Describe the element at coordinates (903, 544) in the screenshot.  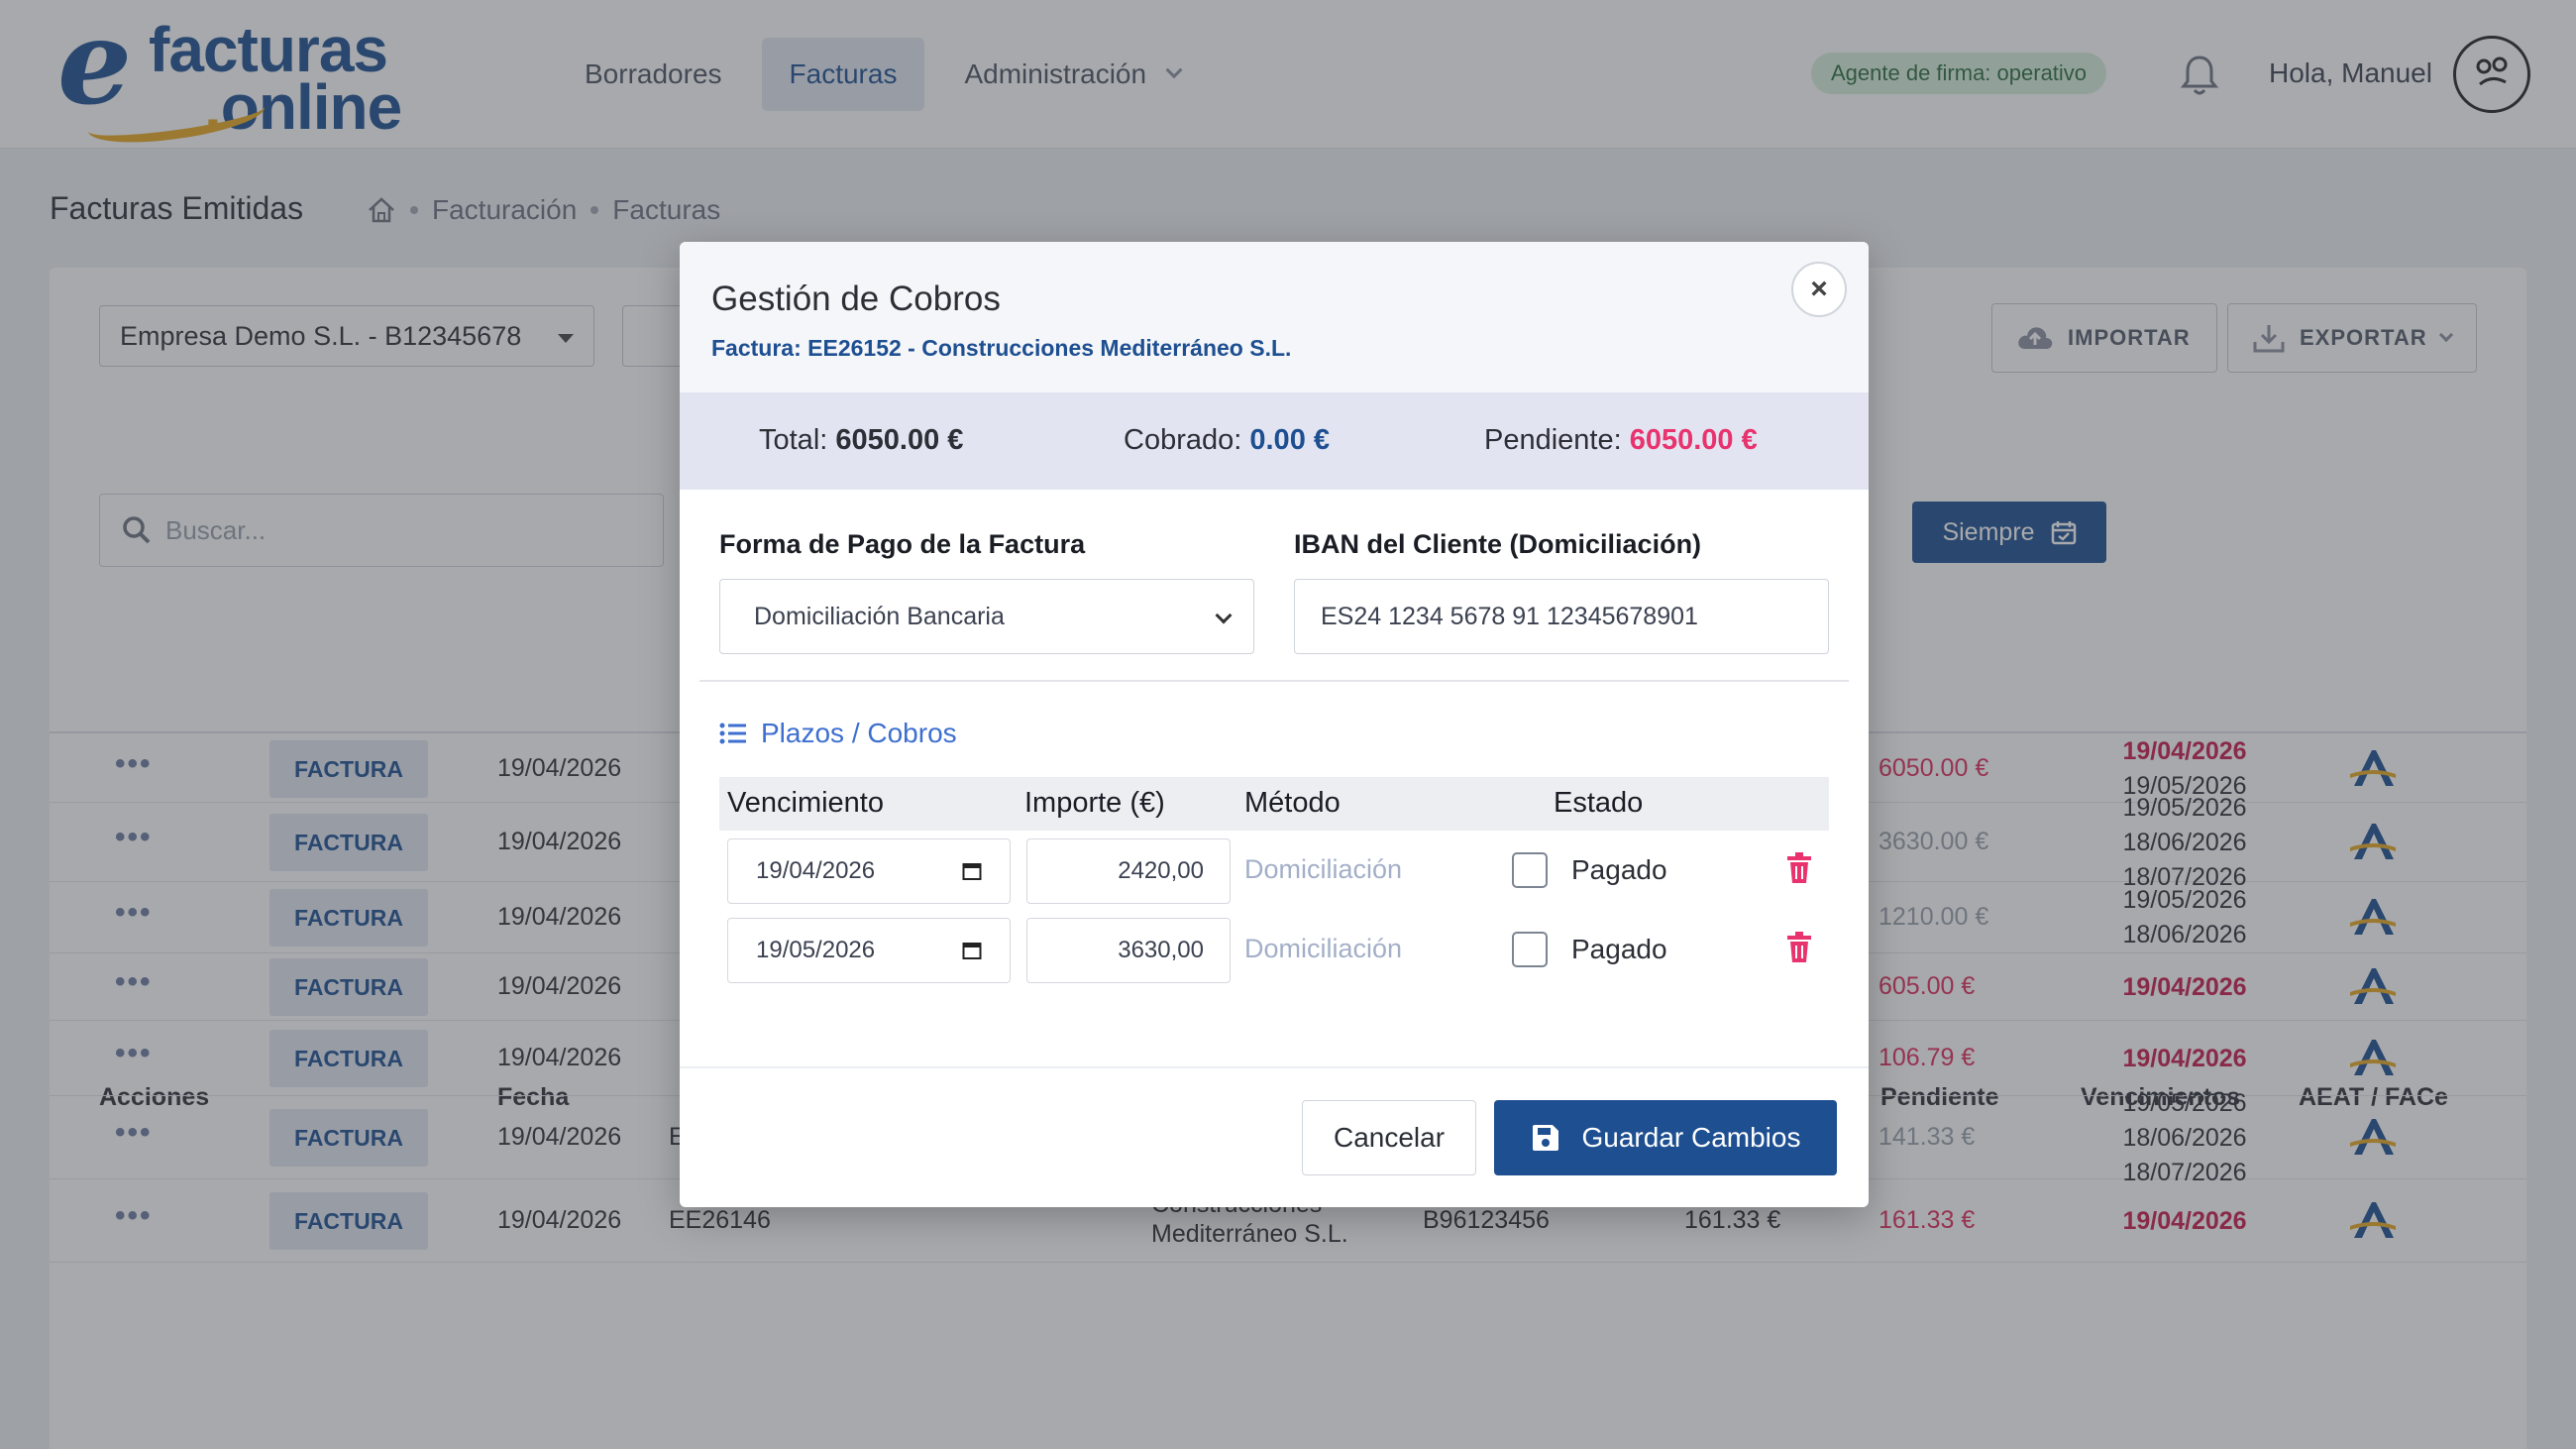
I see `payment-method-label: Forma de Pago de la Factura` at that location.